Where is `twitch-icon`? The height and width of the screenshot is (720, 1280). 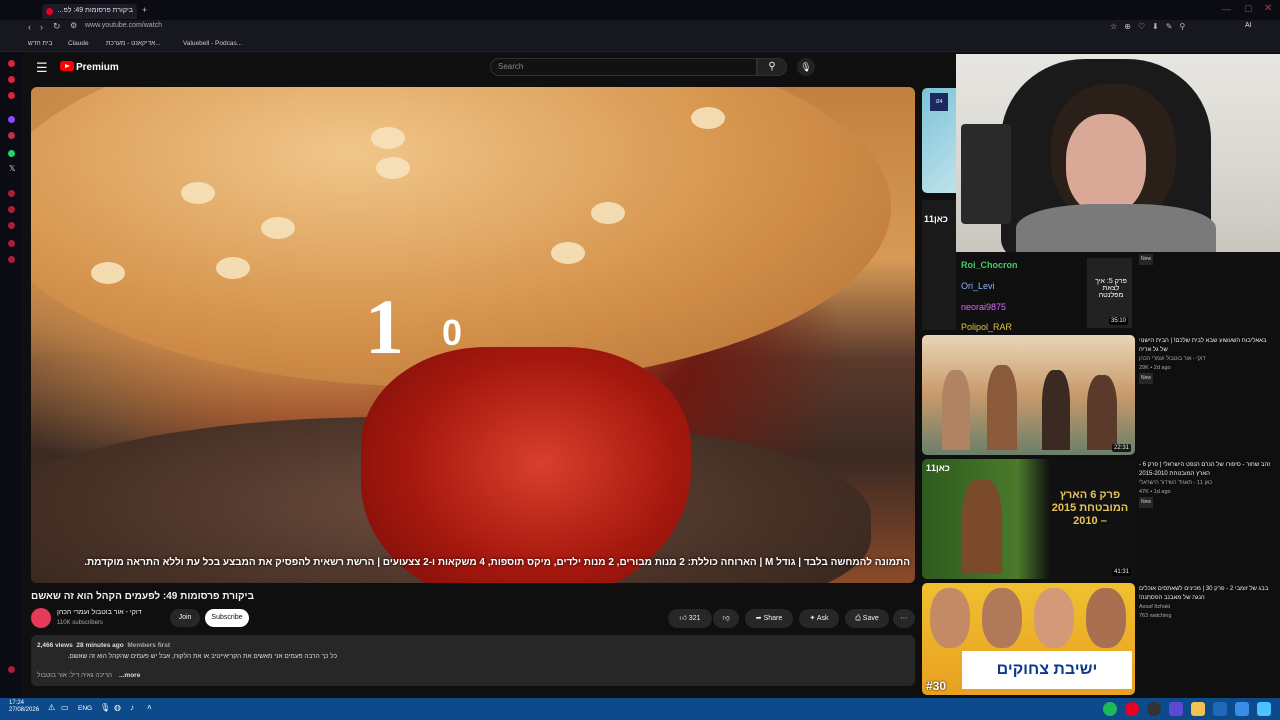 twitch-icon is located at coordinates (11, 119).